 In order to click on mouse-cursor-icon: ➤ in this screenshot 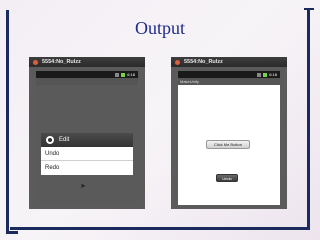, I will do `click(83, 186)`.